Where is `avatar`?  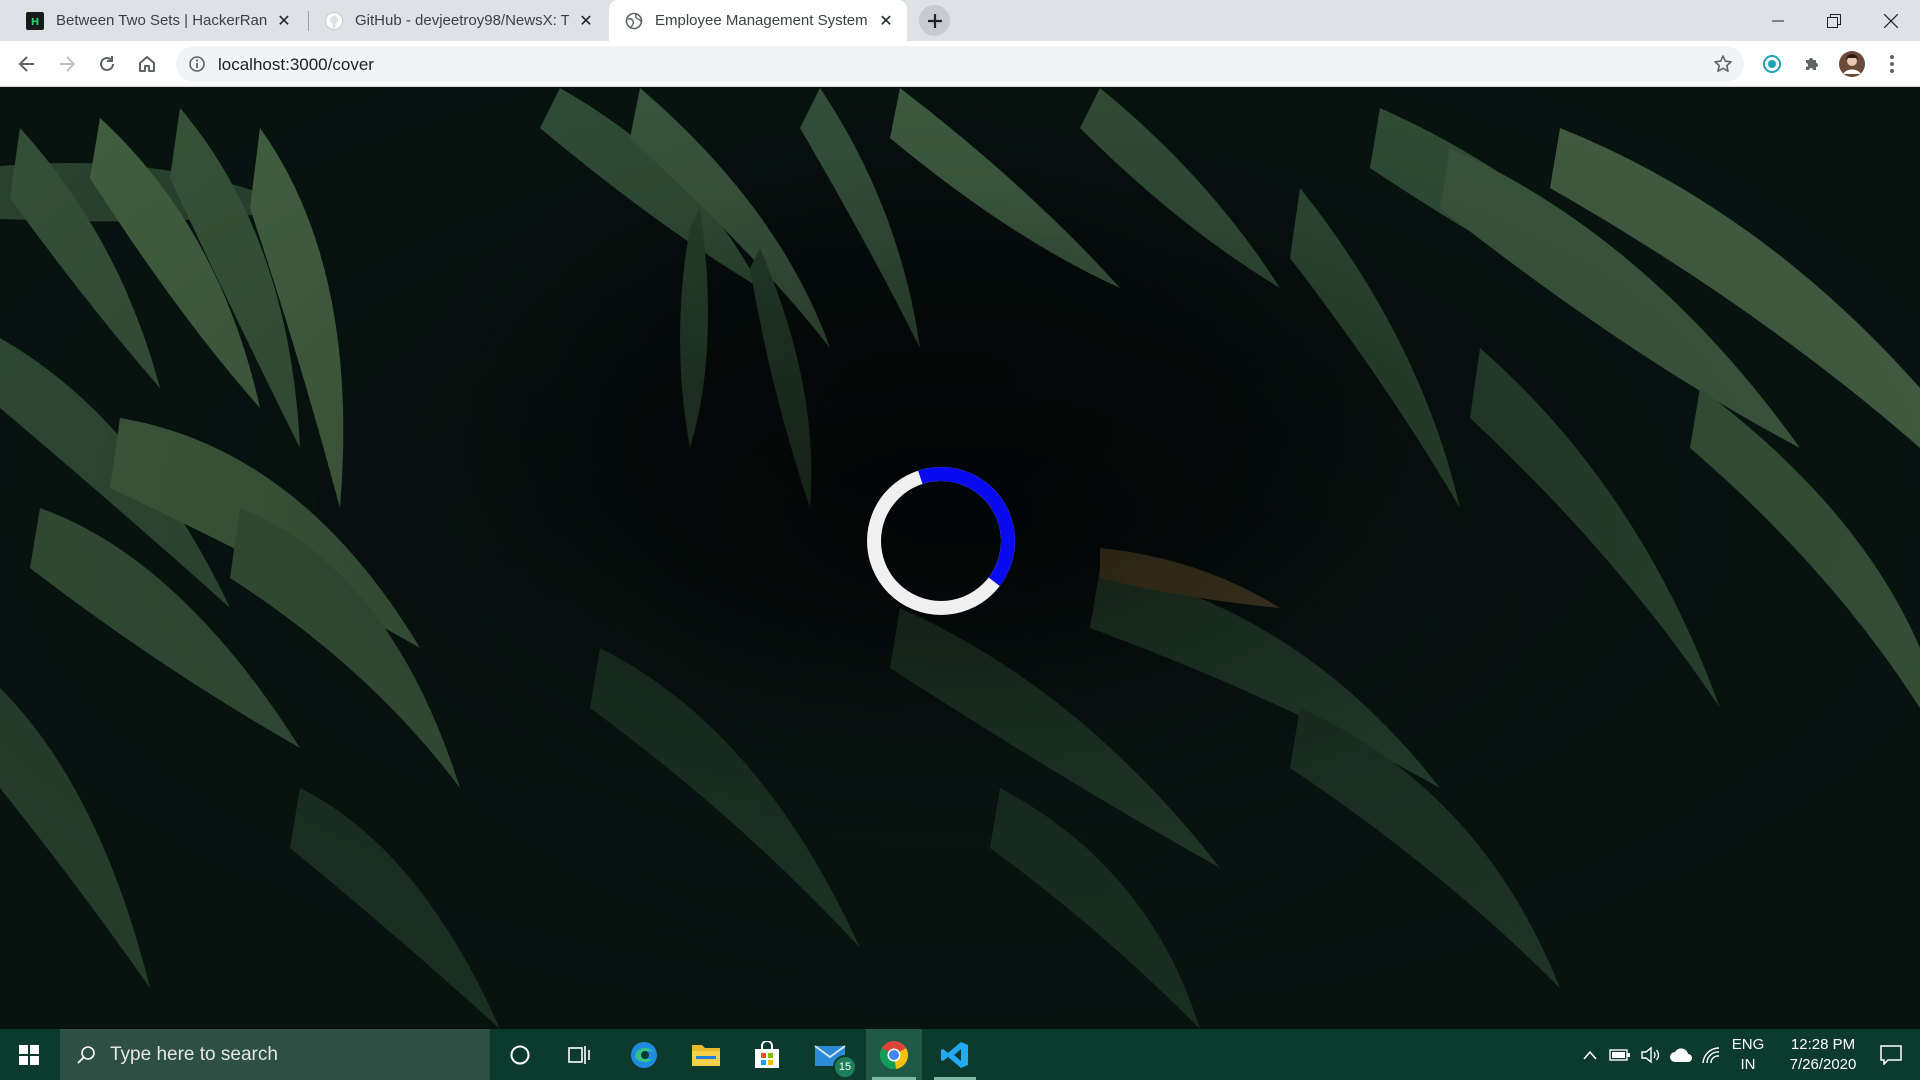
avatar is located at coordinates (1852, 64).